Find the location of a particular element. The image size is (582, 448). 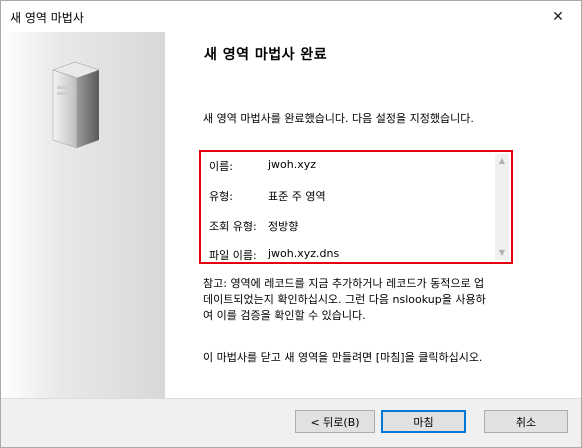

page-title: 새 영역 마법사 완료 is located at coordinates (266, 55).